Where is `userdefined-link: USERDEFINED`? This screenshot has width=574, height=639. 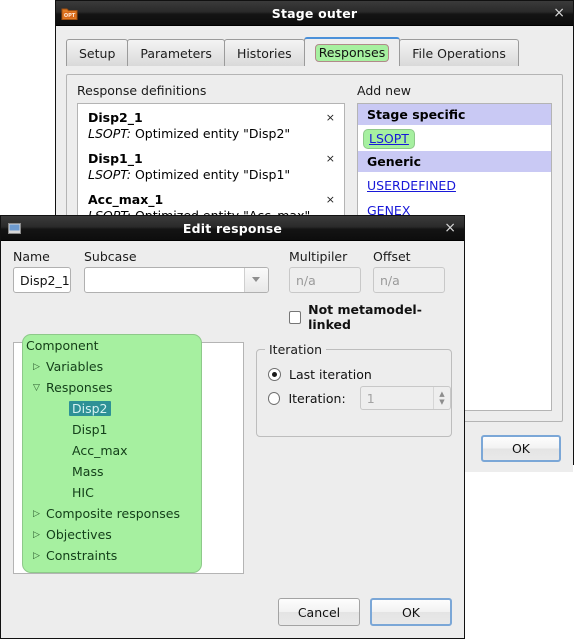
userdefined-link: USERDEFINED is located at coordinates (411, 185).